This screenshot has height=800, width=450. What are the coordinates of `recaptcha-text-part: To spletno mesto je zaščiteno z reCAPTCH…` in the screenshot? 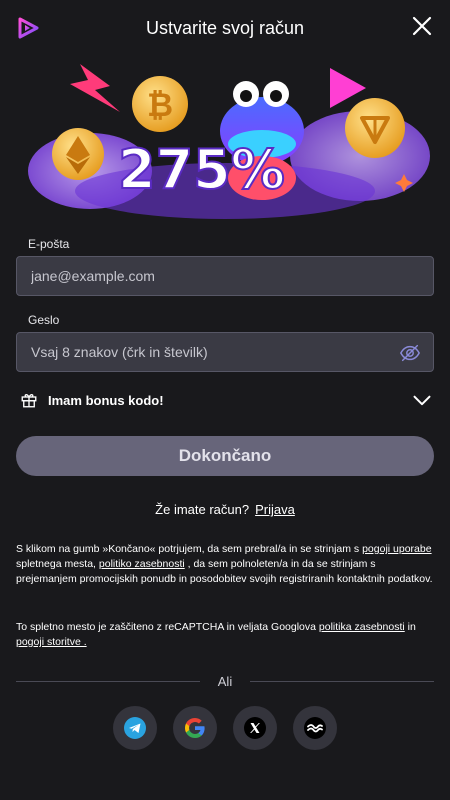 It's located at (167, 627).